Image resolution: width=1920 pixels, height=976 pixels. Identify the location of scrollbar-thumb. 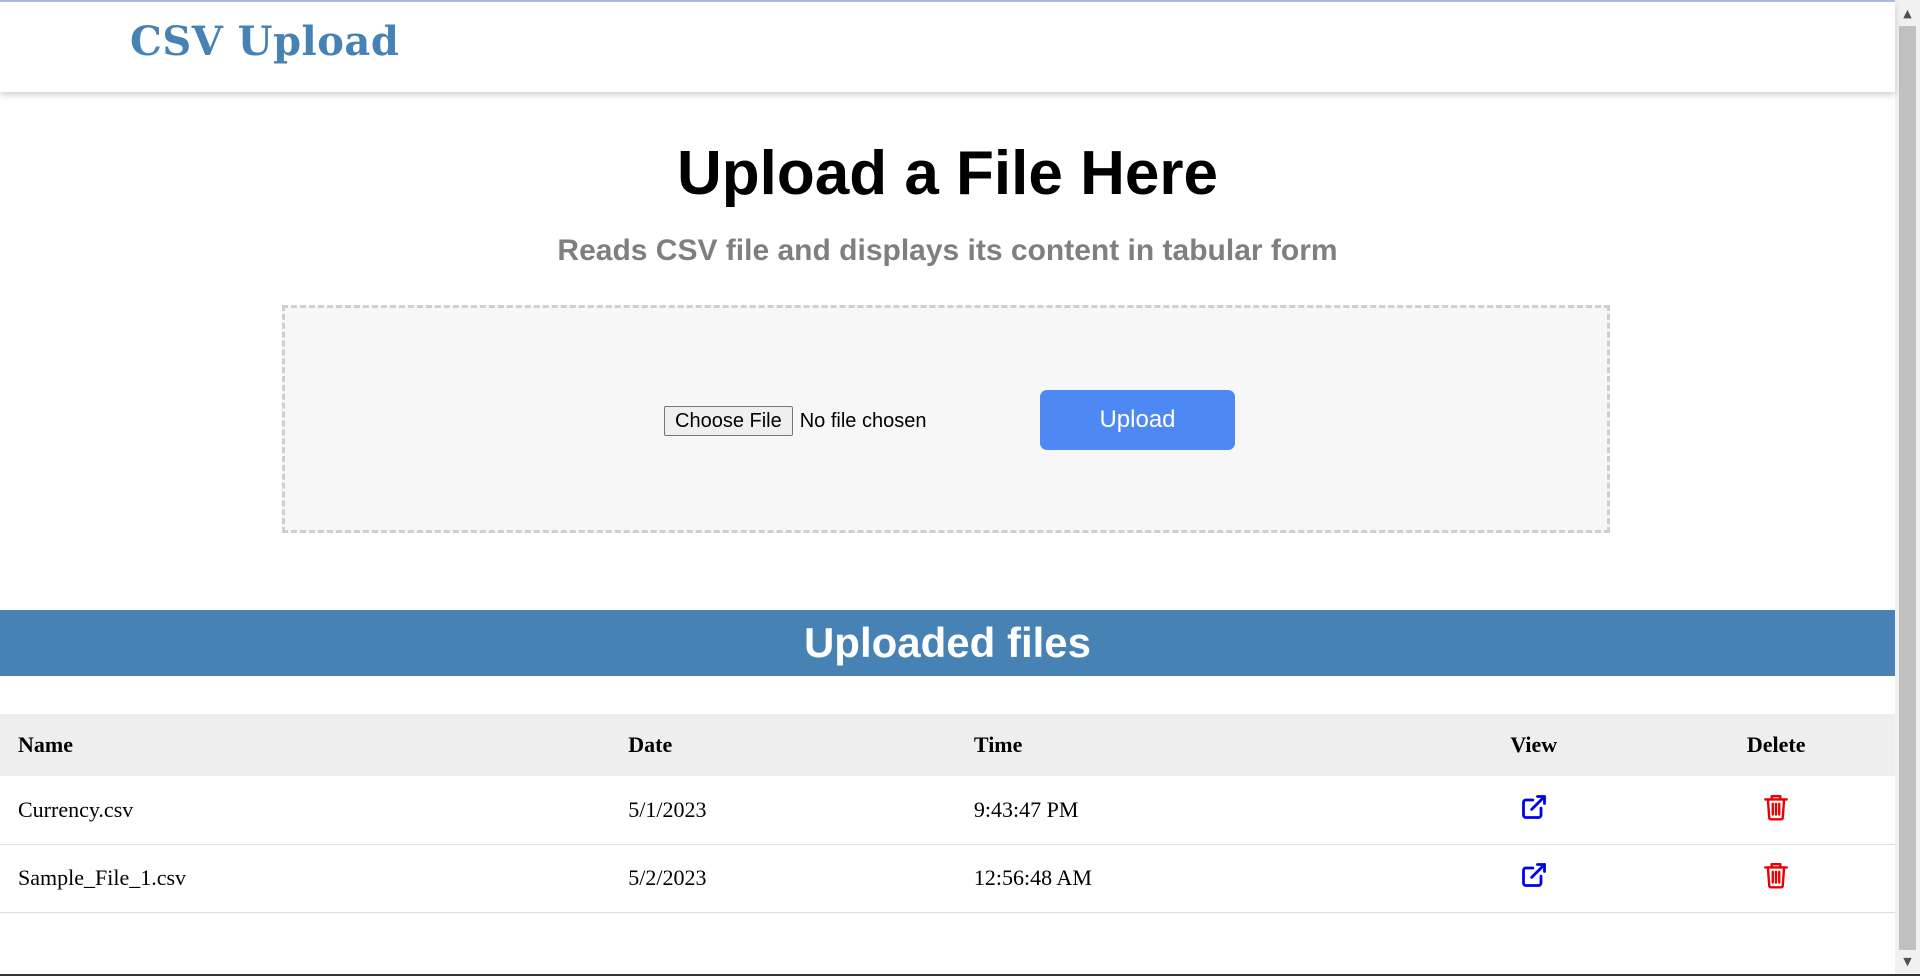
(1907, 488).